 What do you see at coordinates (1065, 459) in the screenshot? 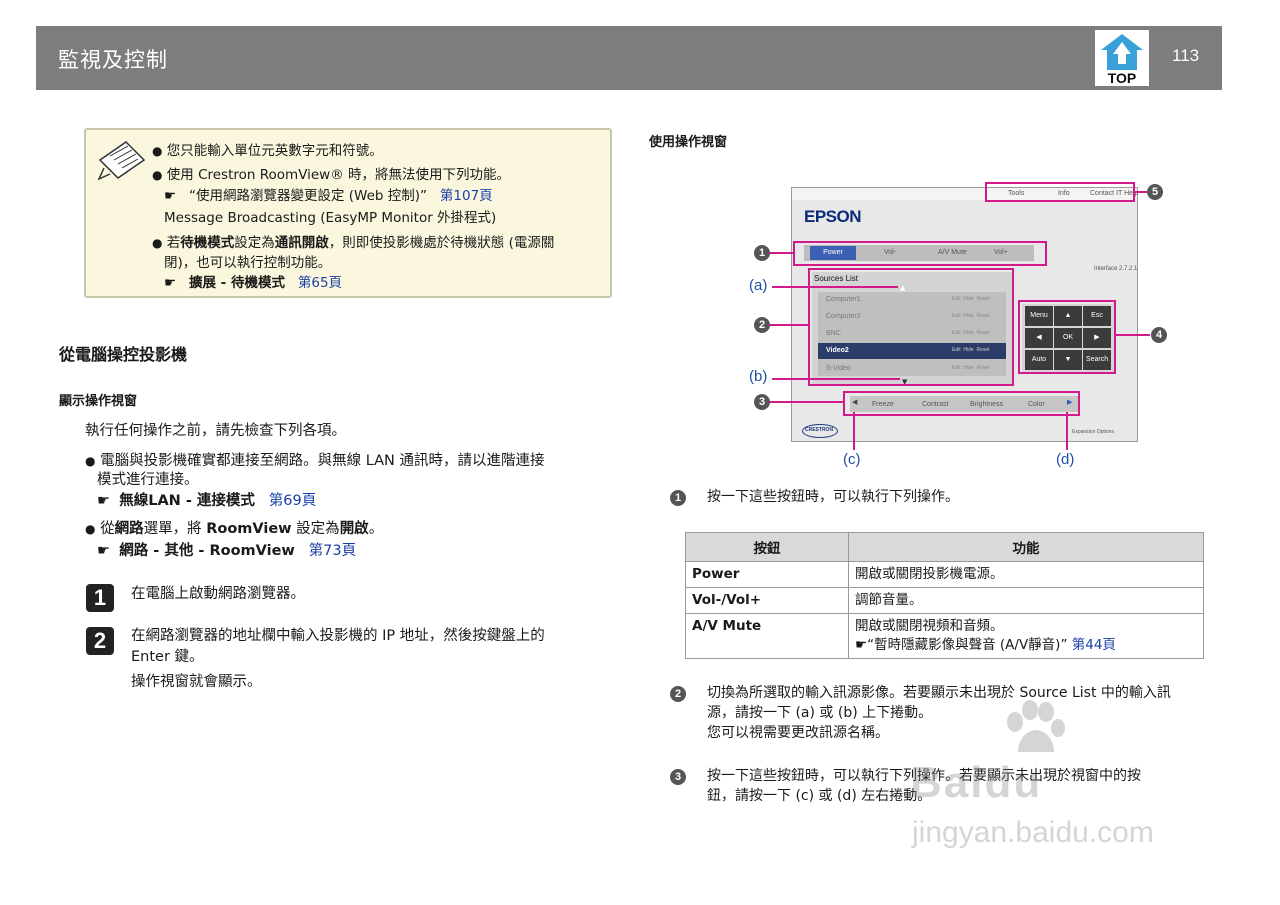
I see `callout-d-label: (d)` at bounding box center [1065, 459].